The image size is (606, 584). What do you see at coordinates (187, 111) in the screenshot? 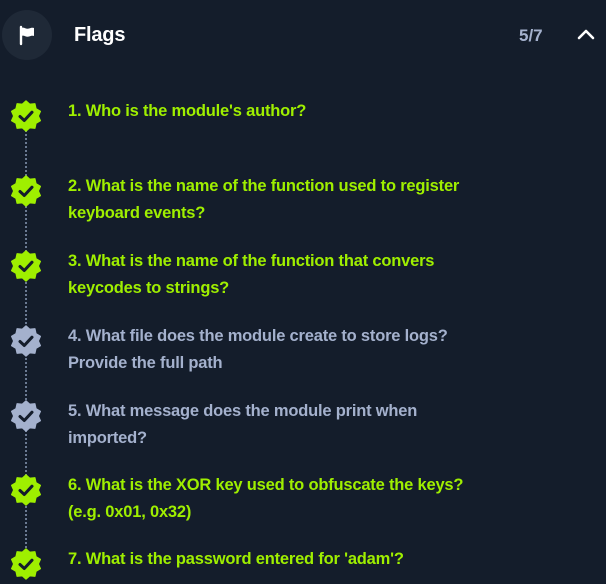
I see `flag-question: 1. Who is the module's author?` at bounding box center [187, 111].